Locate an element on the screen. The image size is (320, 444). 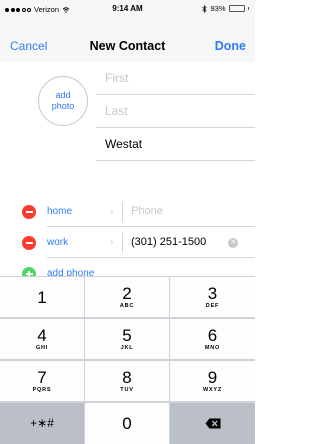
key-letters: WXYZ is located at coordinates (212, 390).